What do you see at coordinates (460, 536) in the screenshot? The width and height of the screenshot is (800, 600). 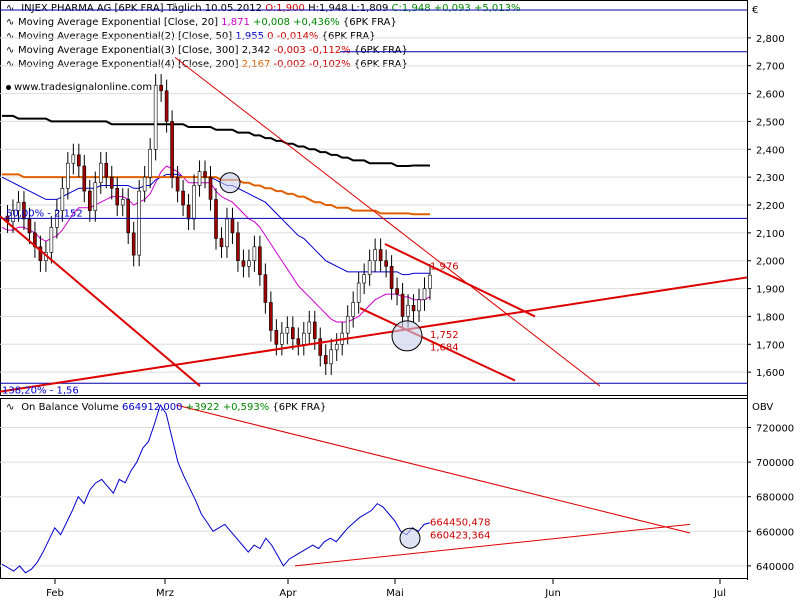 I see `obv-label-2: 660423,364` at bounding box center [460, 536].